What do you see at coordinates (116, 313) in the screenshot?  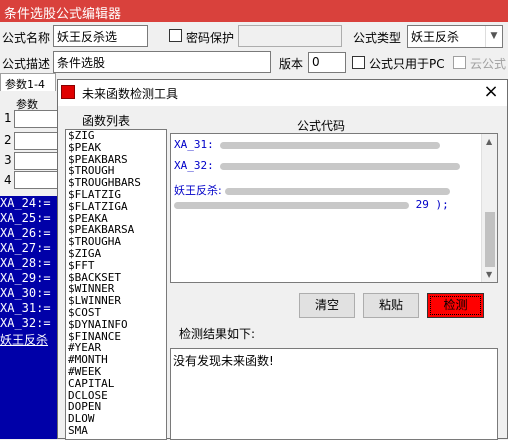 I see `func-list-item: $COST` at bounding box center [116, 313].